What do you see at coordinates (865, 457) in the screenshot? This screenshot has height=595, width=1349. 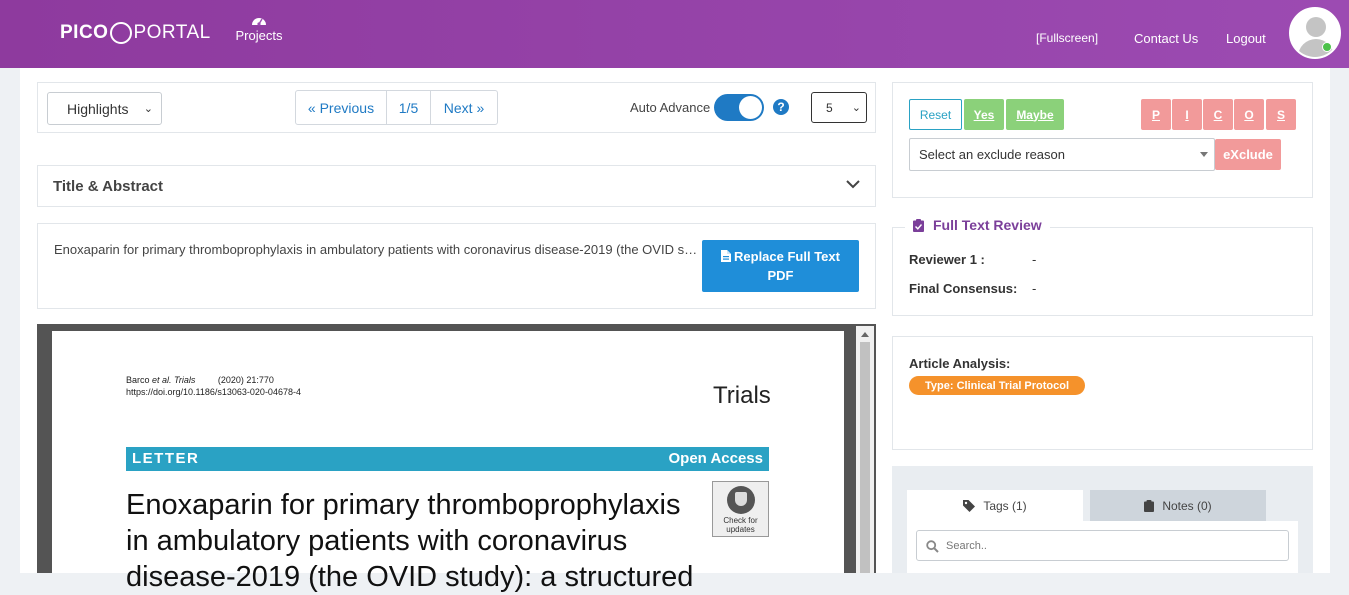 I see `scrollbar-thumb` at bounding box center [865, 457].